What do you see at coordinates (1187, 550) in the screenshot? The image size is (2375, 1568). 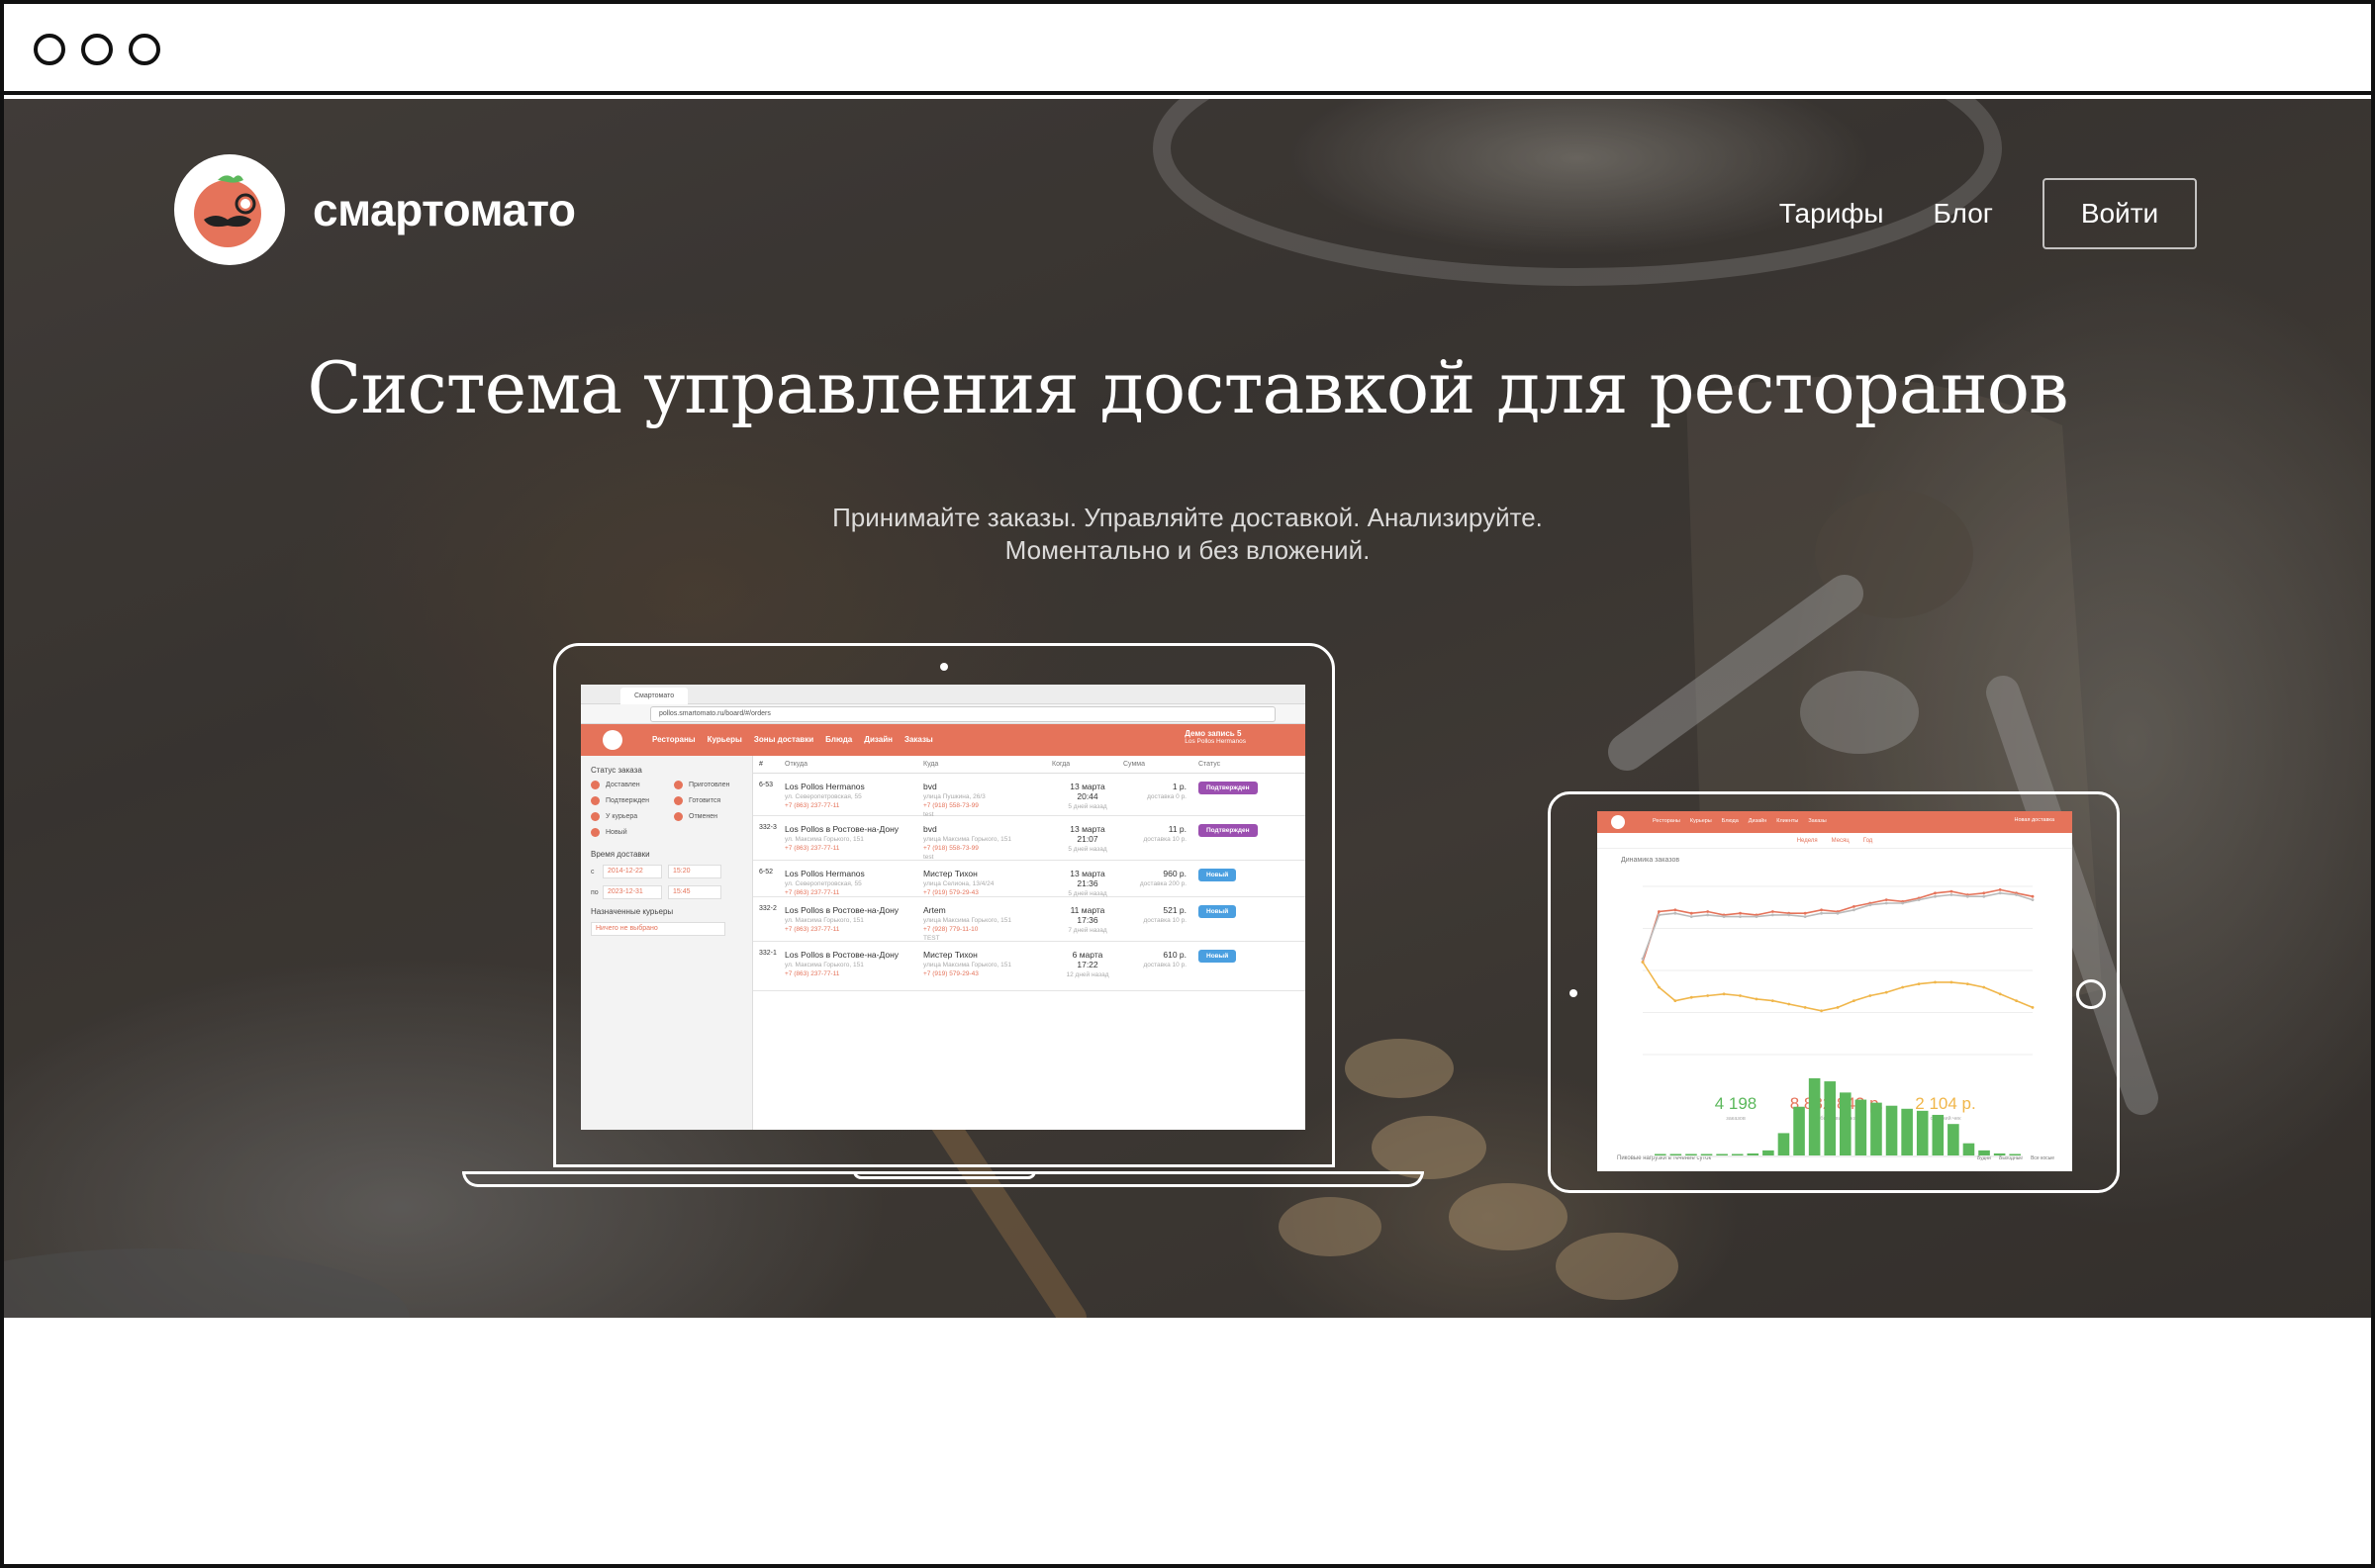 I see `hero-subtitle-line2: Моментально и без вложений.` at bounding box center [1187, 550].